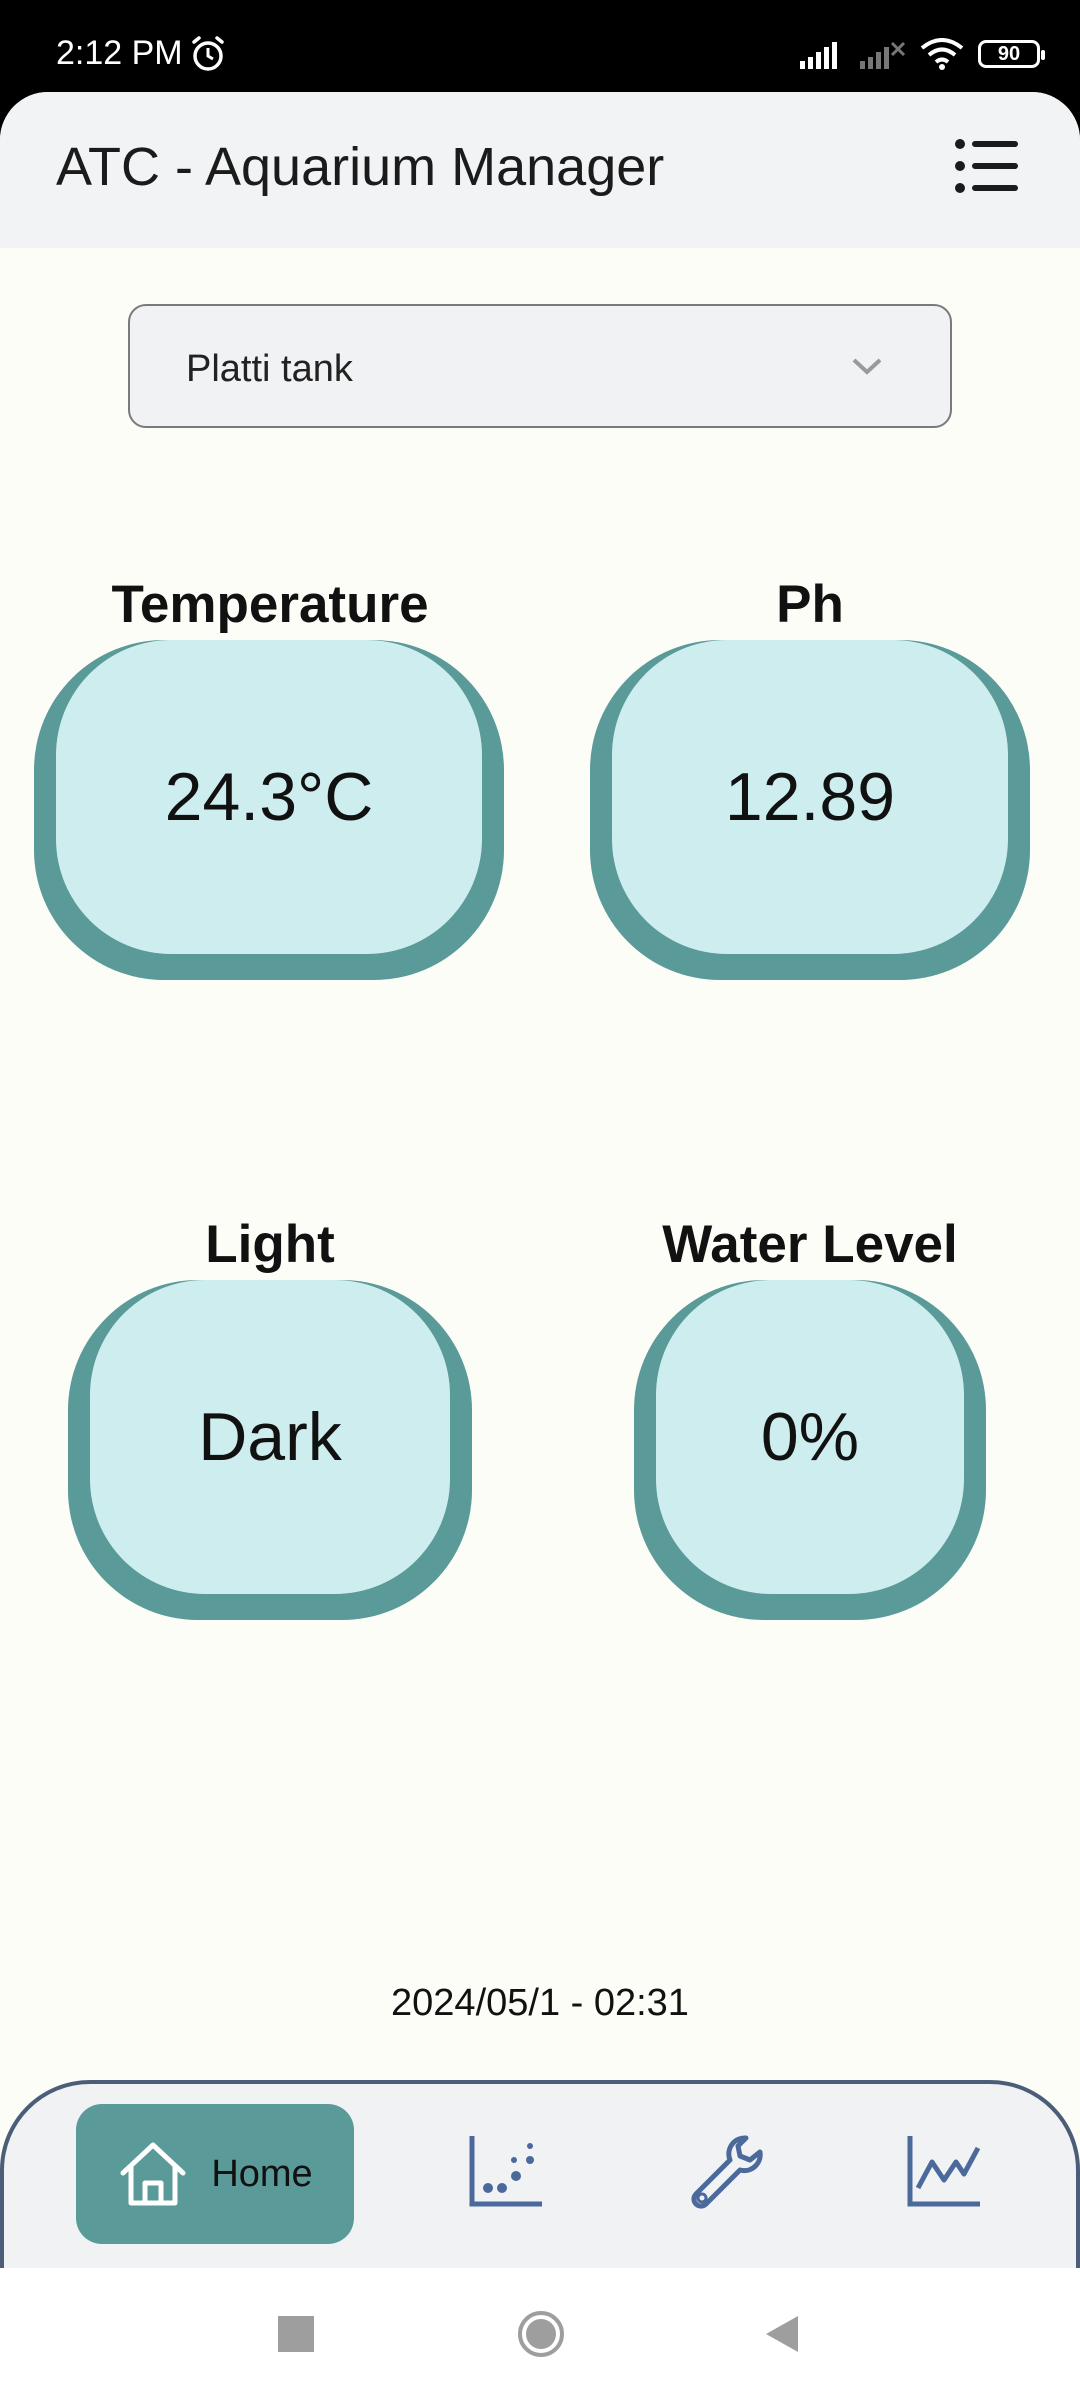 The image size is (1080, 2400). I want to click on recent-apps-icon, so click(296, 2334).